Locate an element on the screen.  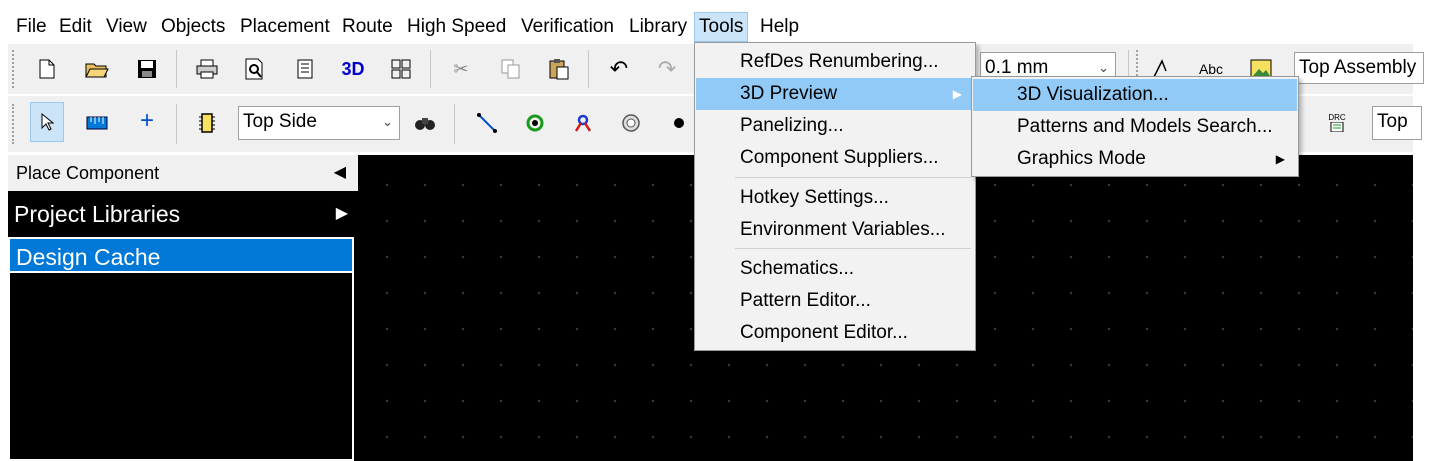
panel-title: Place Component is located at coordinates (88, 173).